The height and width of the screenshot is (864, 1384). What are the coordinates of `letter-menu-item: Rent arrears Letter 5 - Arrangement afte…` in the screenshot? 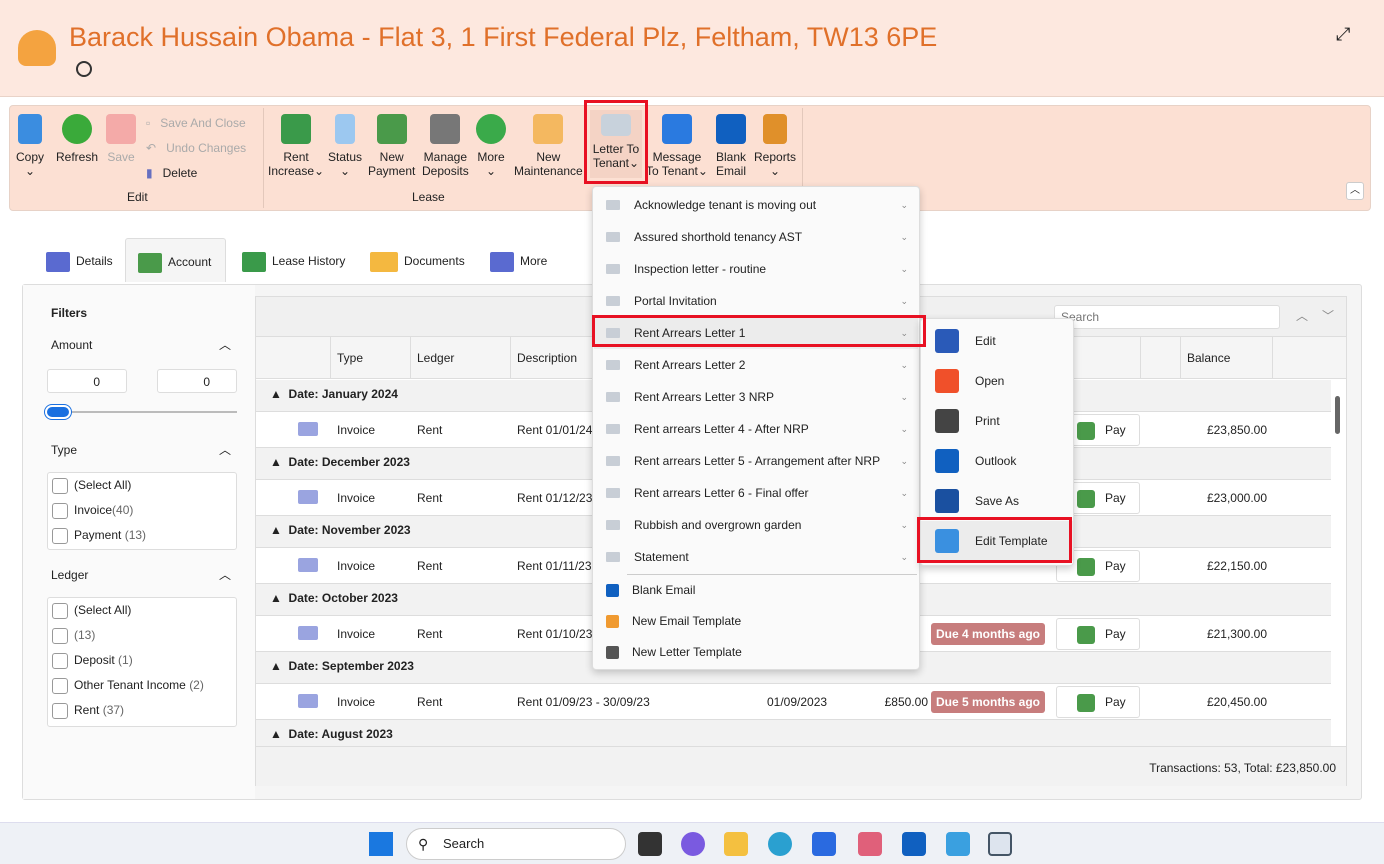 It's located at (756, 461).